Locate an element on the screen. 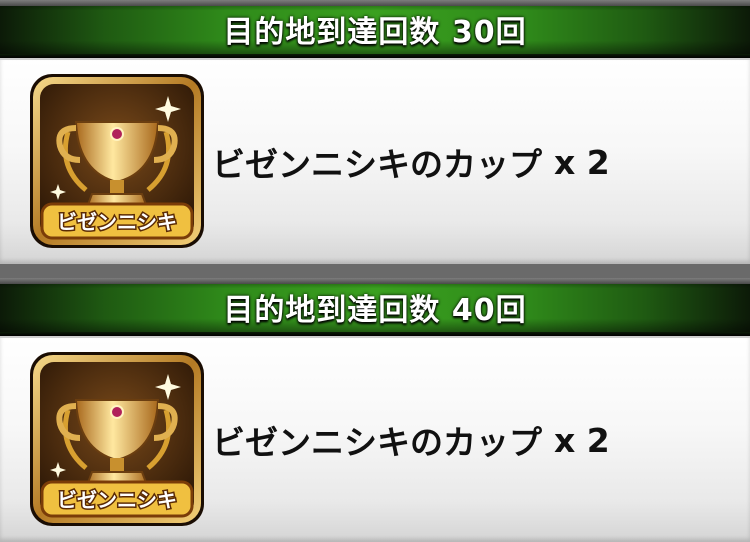  reward-header: 目的地到達回数 30回 is located at coordinates (375, 29).